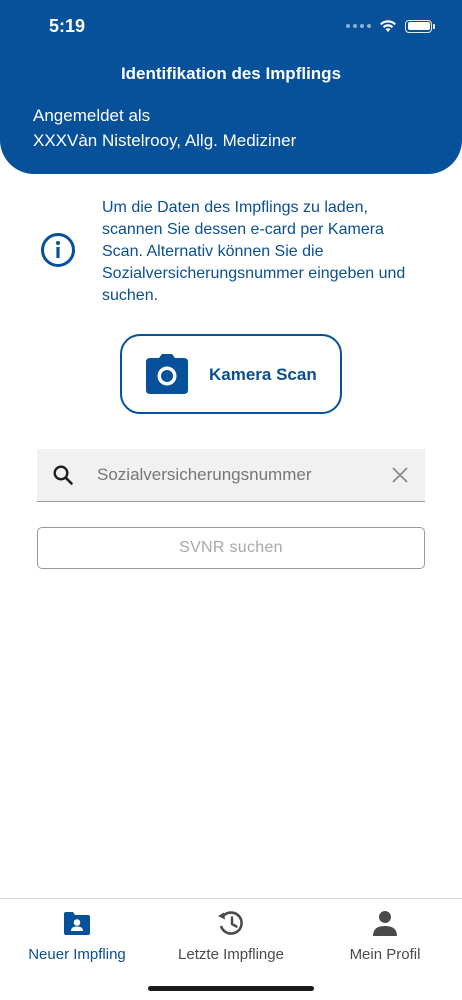 The image size is (462, 1000). I want to click on svnr-search-field, so click(231, 475).